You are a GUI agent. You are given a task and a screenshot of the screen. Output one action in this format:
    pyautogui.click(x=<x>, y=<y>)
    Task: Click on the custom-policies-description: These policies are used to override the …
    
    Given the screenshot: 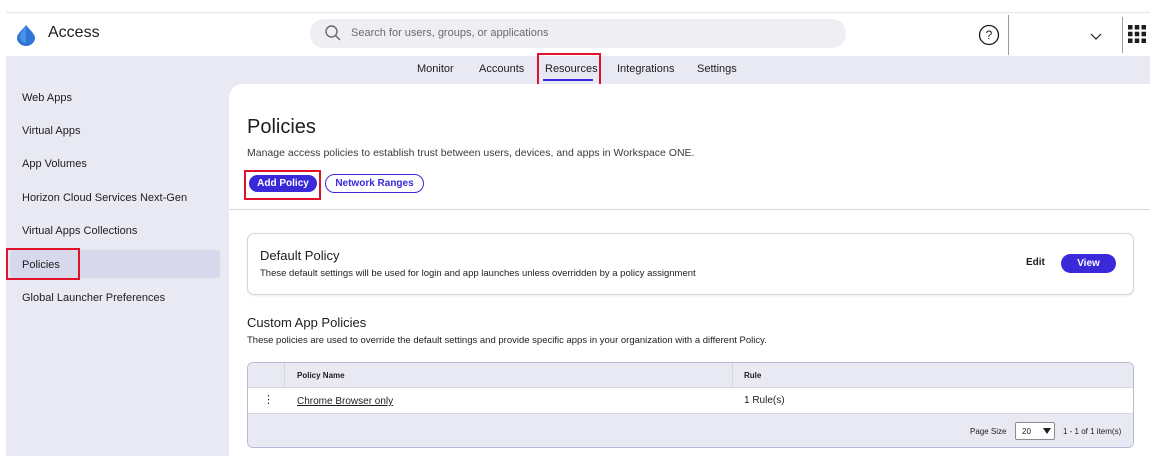 What is the action you would take?
    pyautogui.click(x=507, y=340)
    